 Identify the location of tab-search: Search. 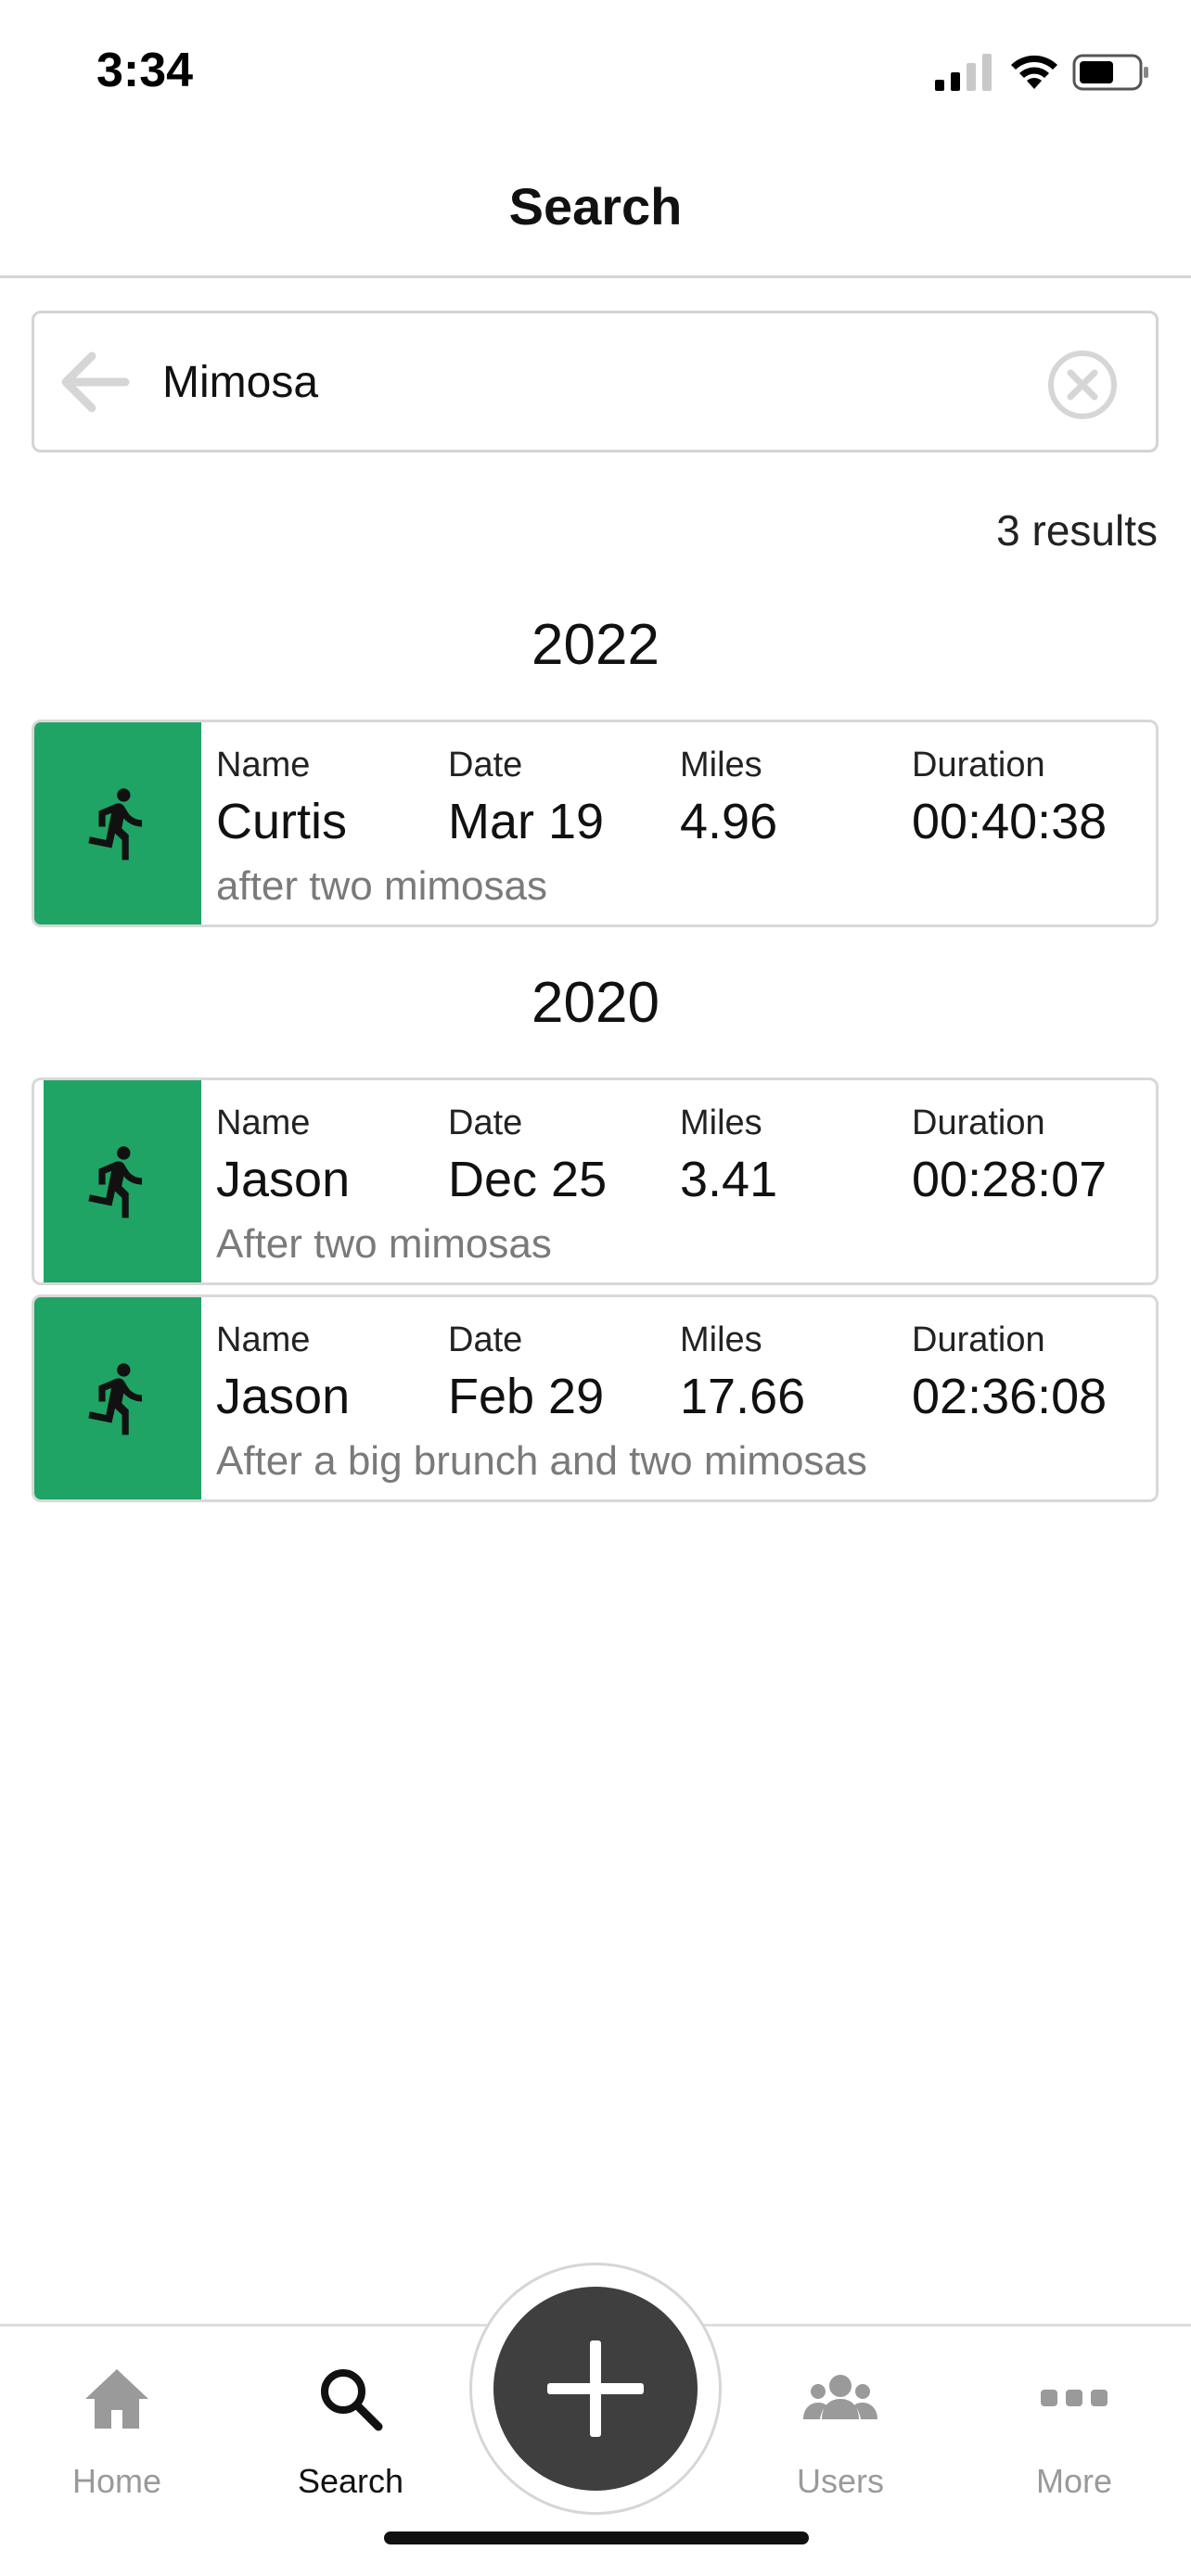
(350, 2424).